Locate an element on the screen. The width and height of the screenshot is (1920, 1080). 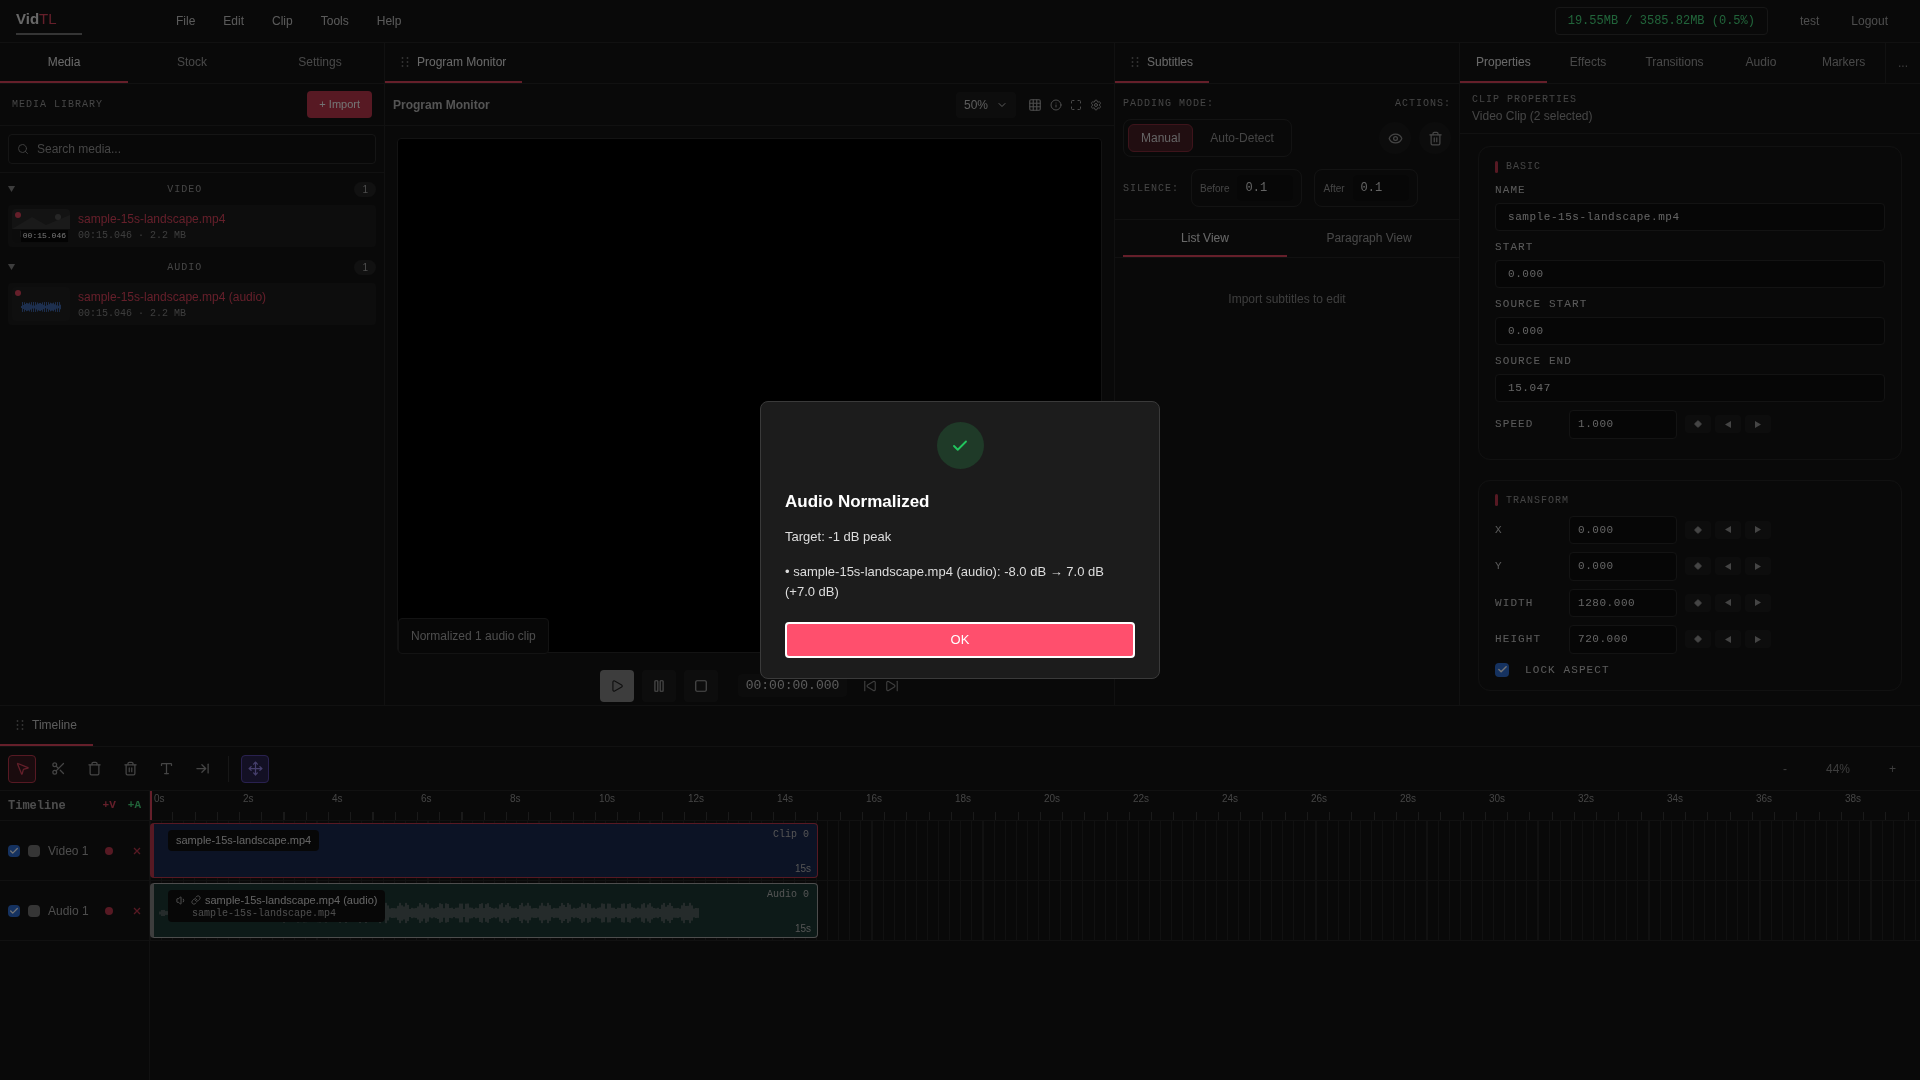
info-icon is located at coordinates (1056, 104).